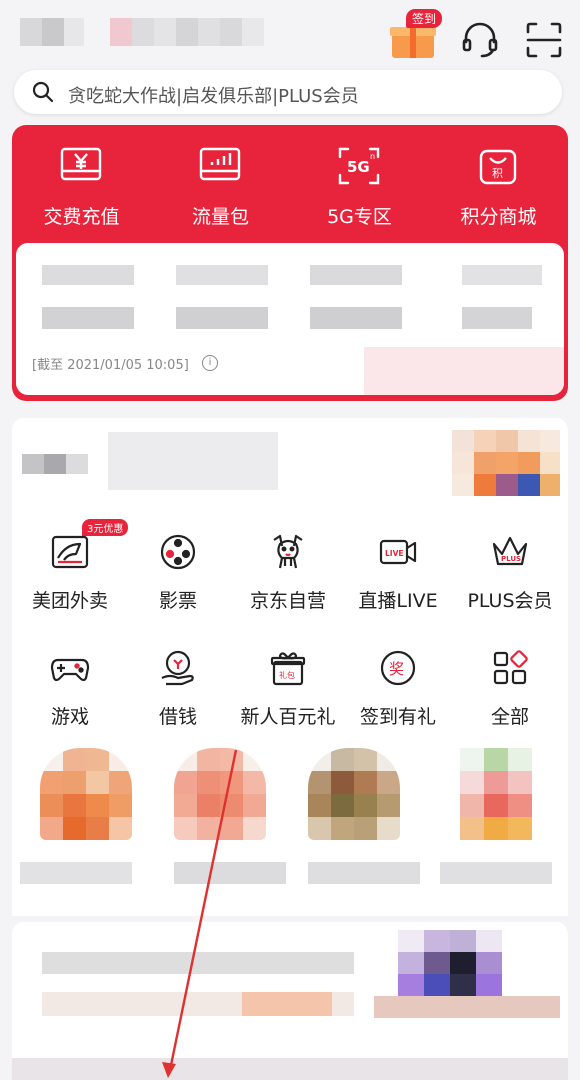  I want to click on search-icon, so click(43, 92).